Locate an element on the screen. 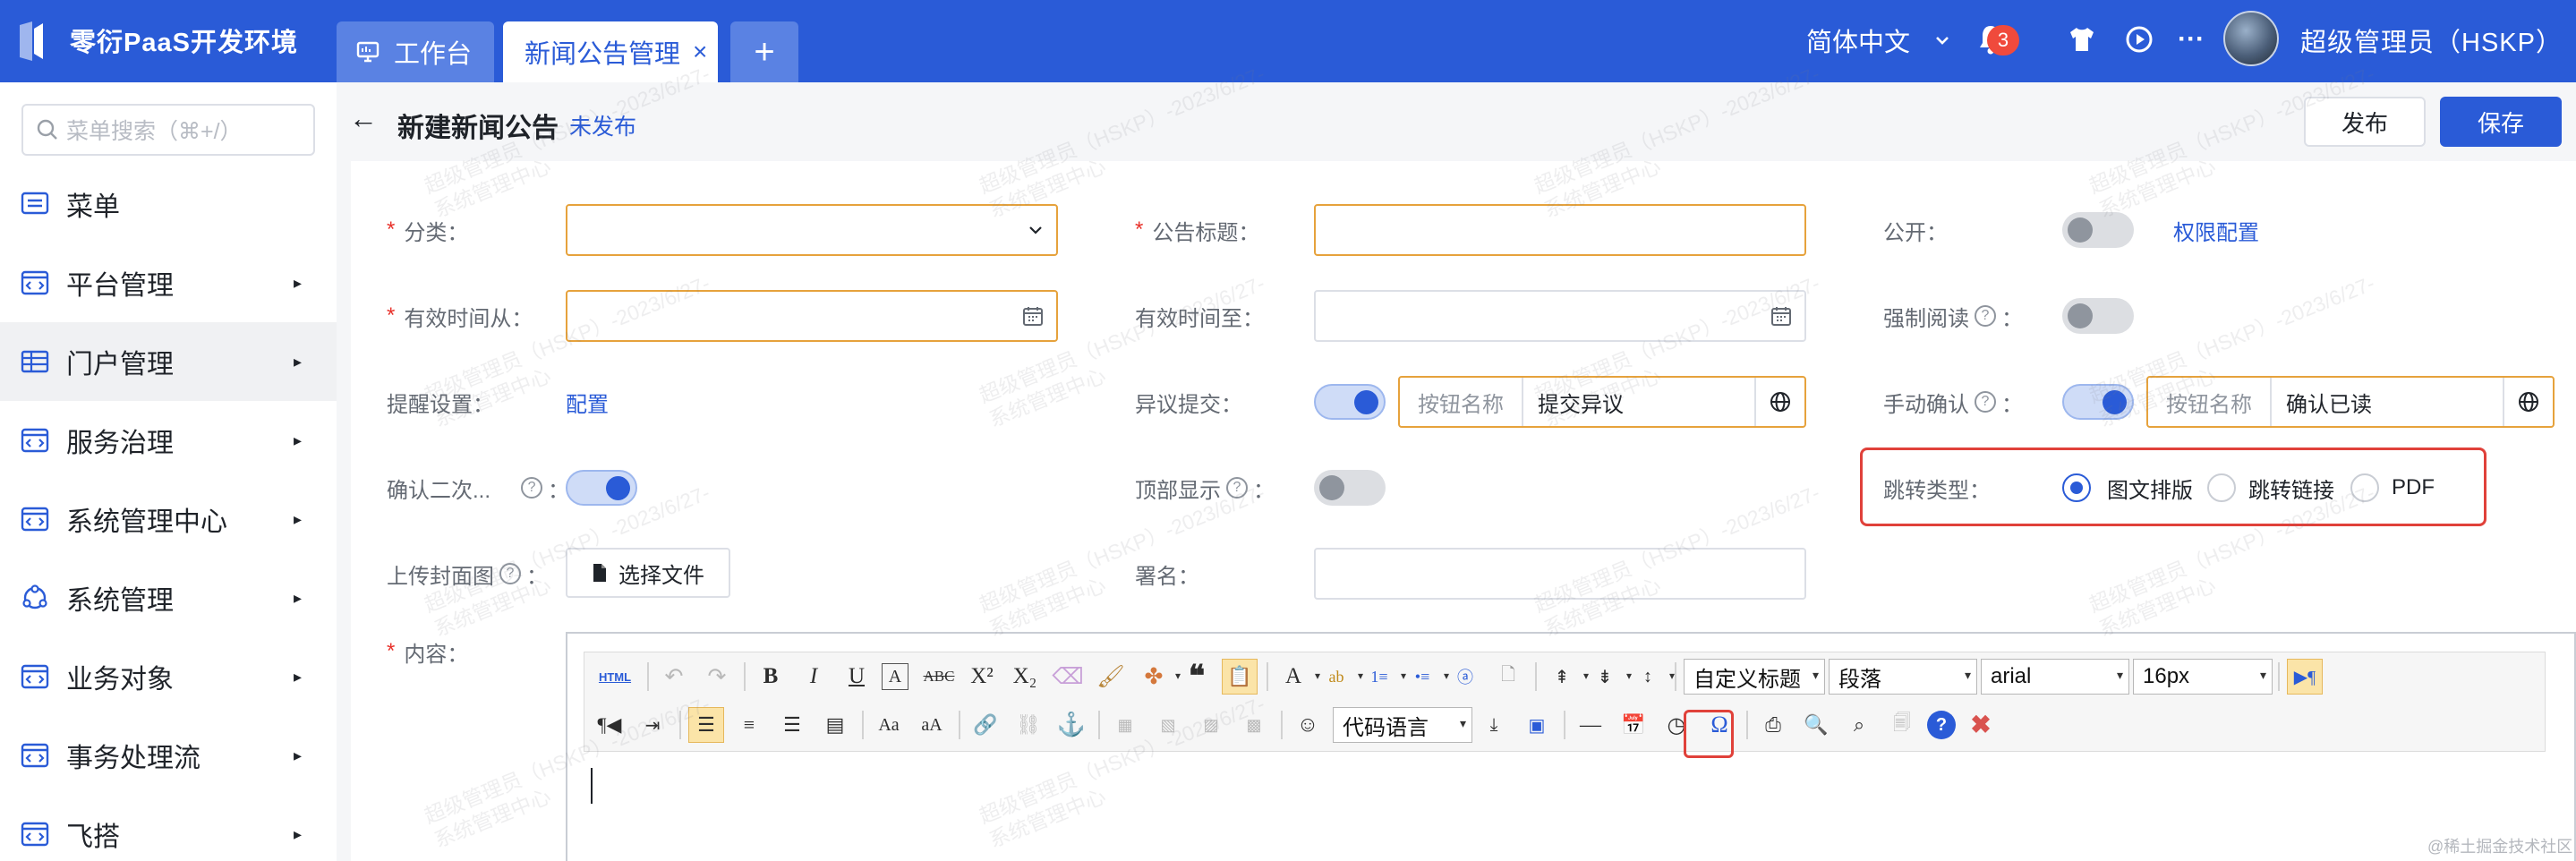 The height and width of the screenshot is (861, 2576). custom-plugin-icon: ✖ is located at coordinates (1981, 725).